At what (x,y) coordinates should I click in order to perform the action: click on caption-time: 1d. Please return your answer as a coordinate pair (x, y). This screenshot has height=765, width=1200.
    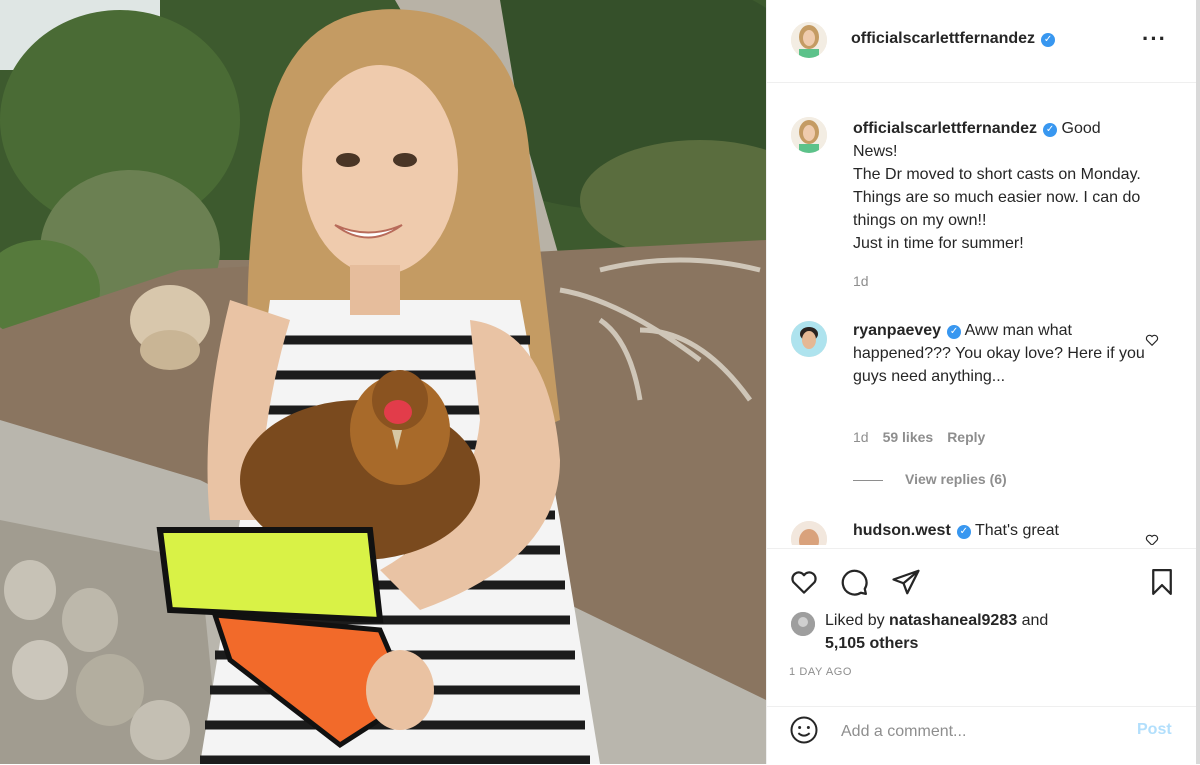
    Looking at the image, I should click on (861, 281).